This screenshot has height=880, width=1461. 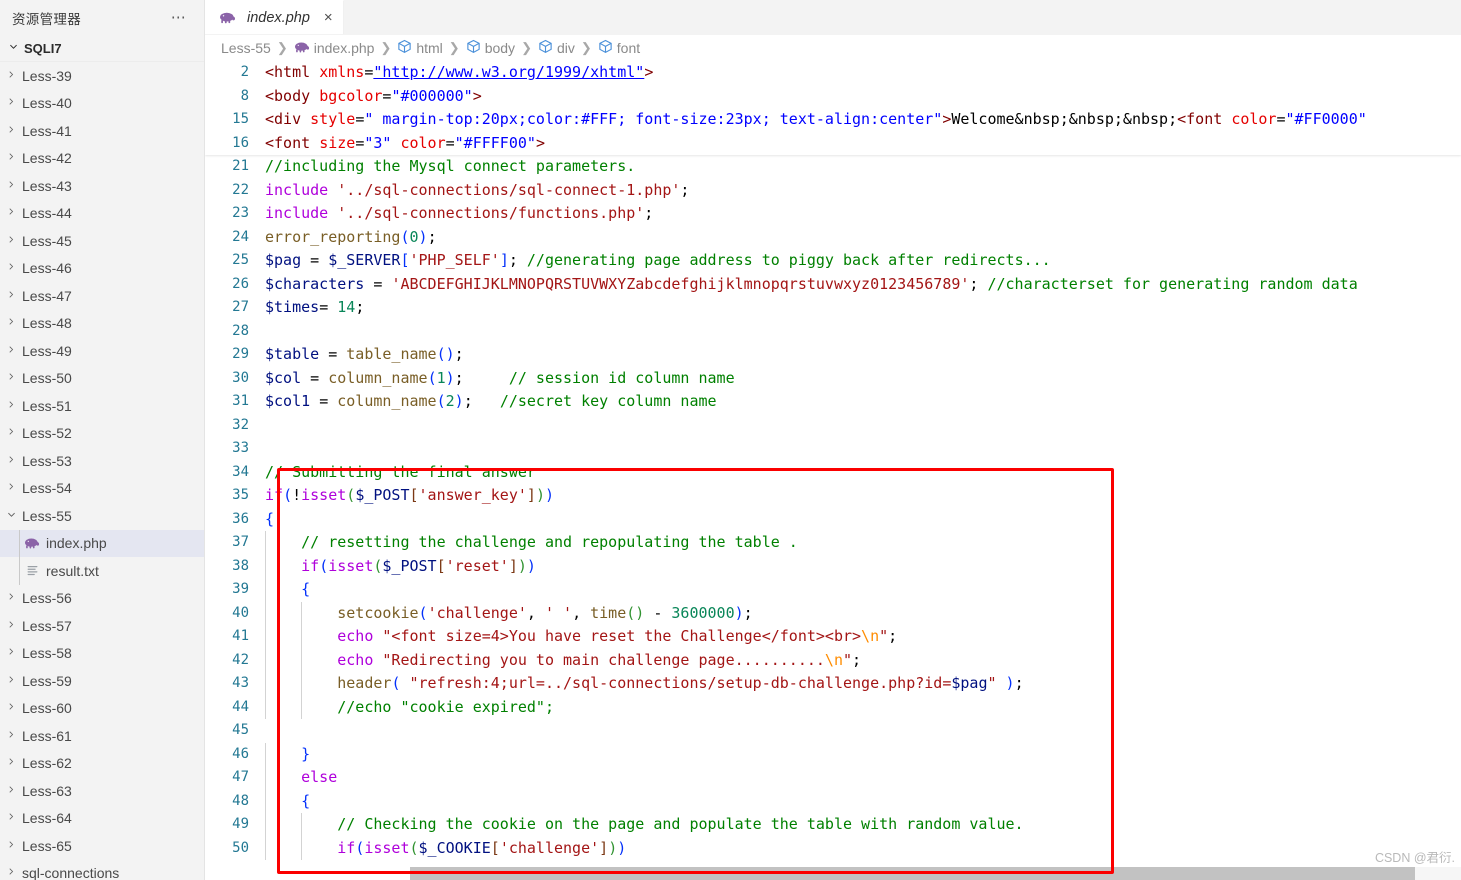 I want to click on code-line: 29 $table = table_name();, so click(x=833, y=355).